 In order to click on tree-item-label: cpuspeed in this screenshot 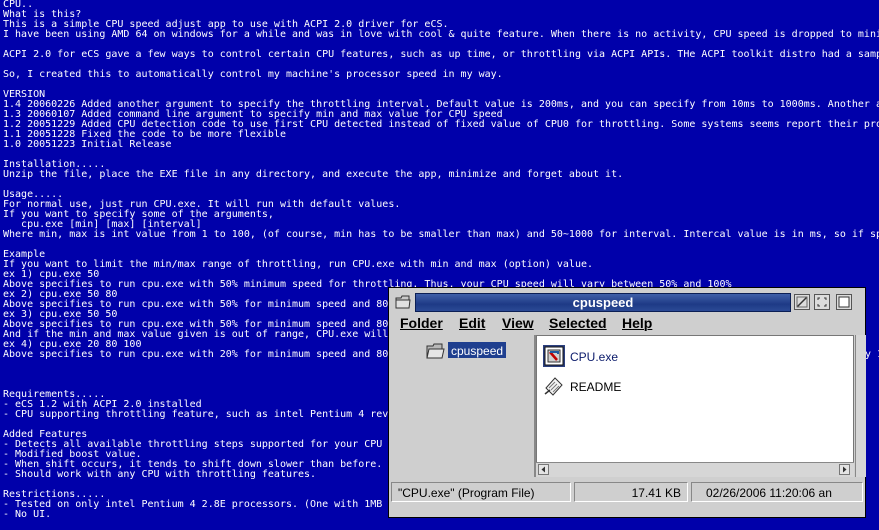, I will do `click(477, 351)`.